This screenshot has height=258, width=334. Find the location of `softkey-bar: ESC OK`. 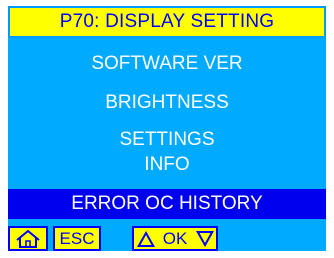

softkey-bar: ESC OK is located at coordinates (167, 238).